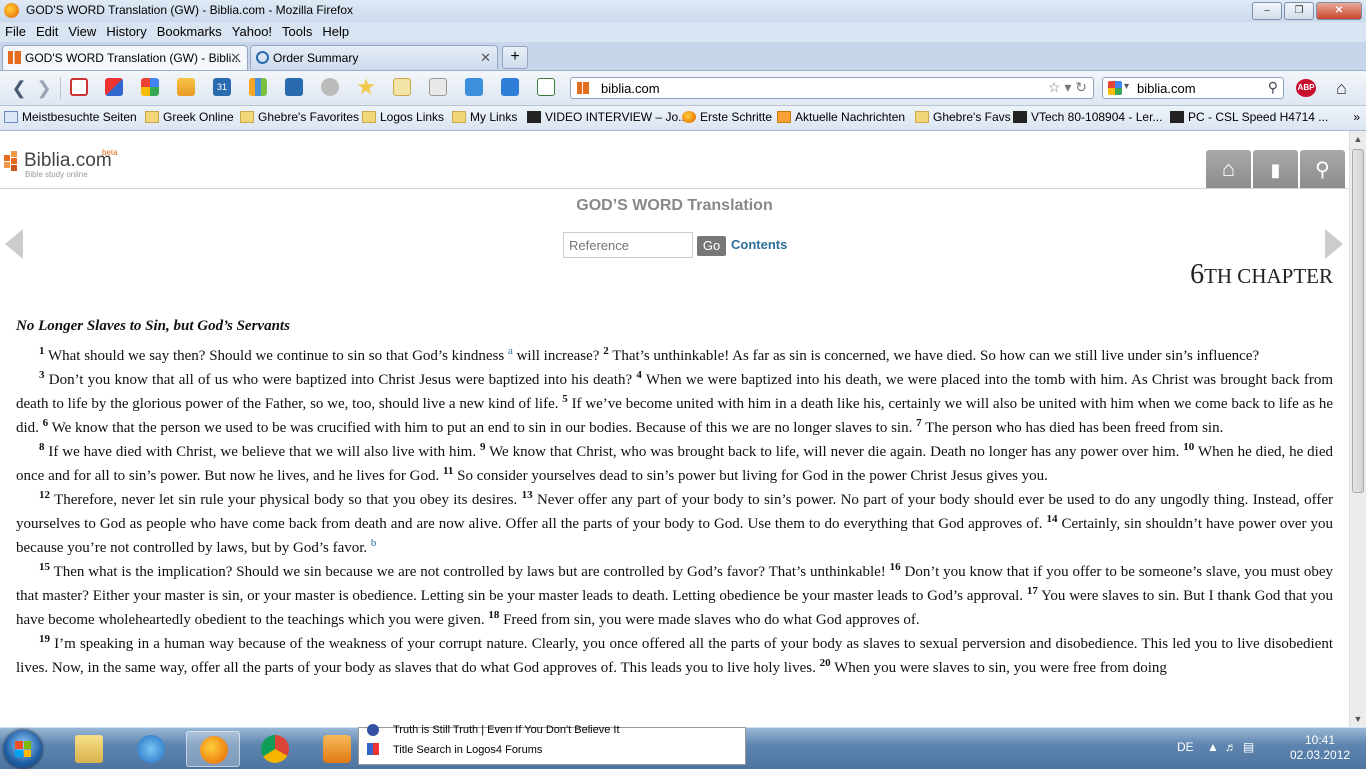 The height and width of the screenshot is (769, 1366). I want to click on taskbar-ie, so click(151, 749).